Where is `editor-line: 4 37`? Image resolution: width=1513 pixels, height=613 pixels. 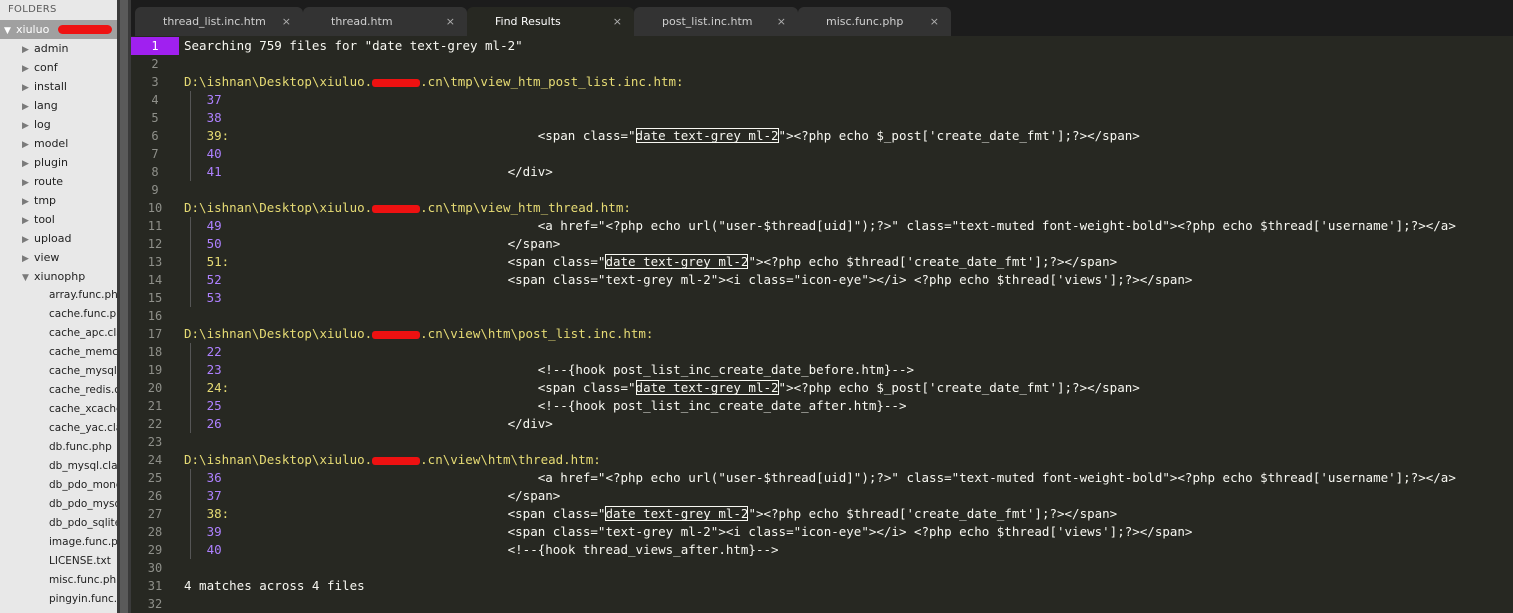 editor-line: 4 37 is located at coordinates (822, 100).